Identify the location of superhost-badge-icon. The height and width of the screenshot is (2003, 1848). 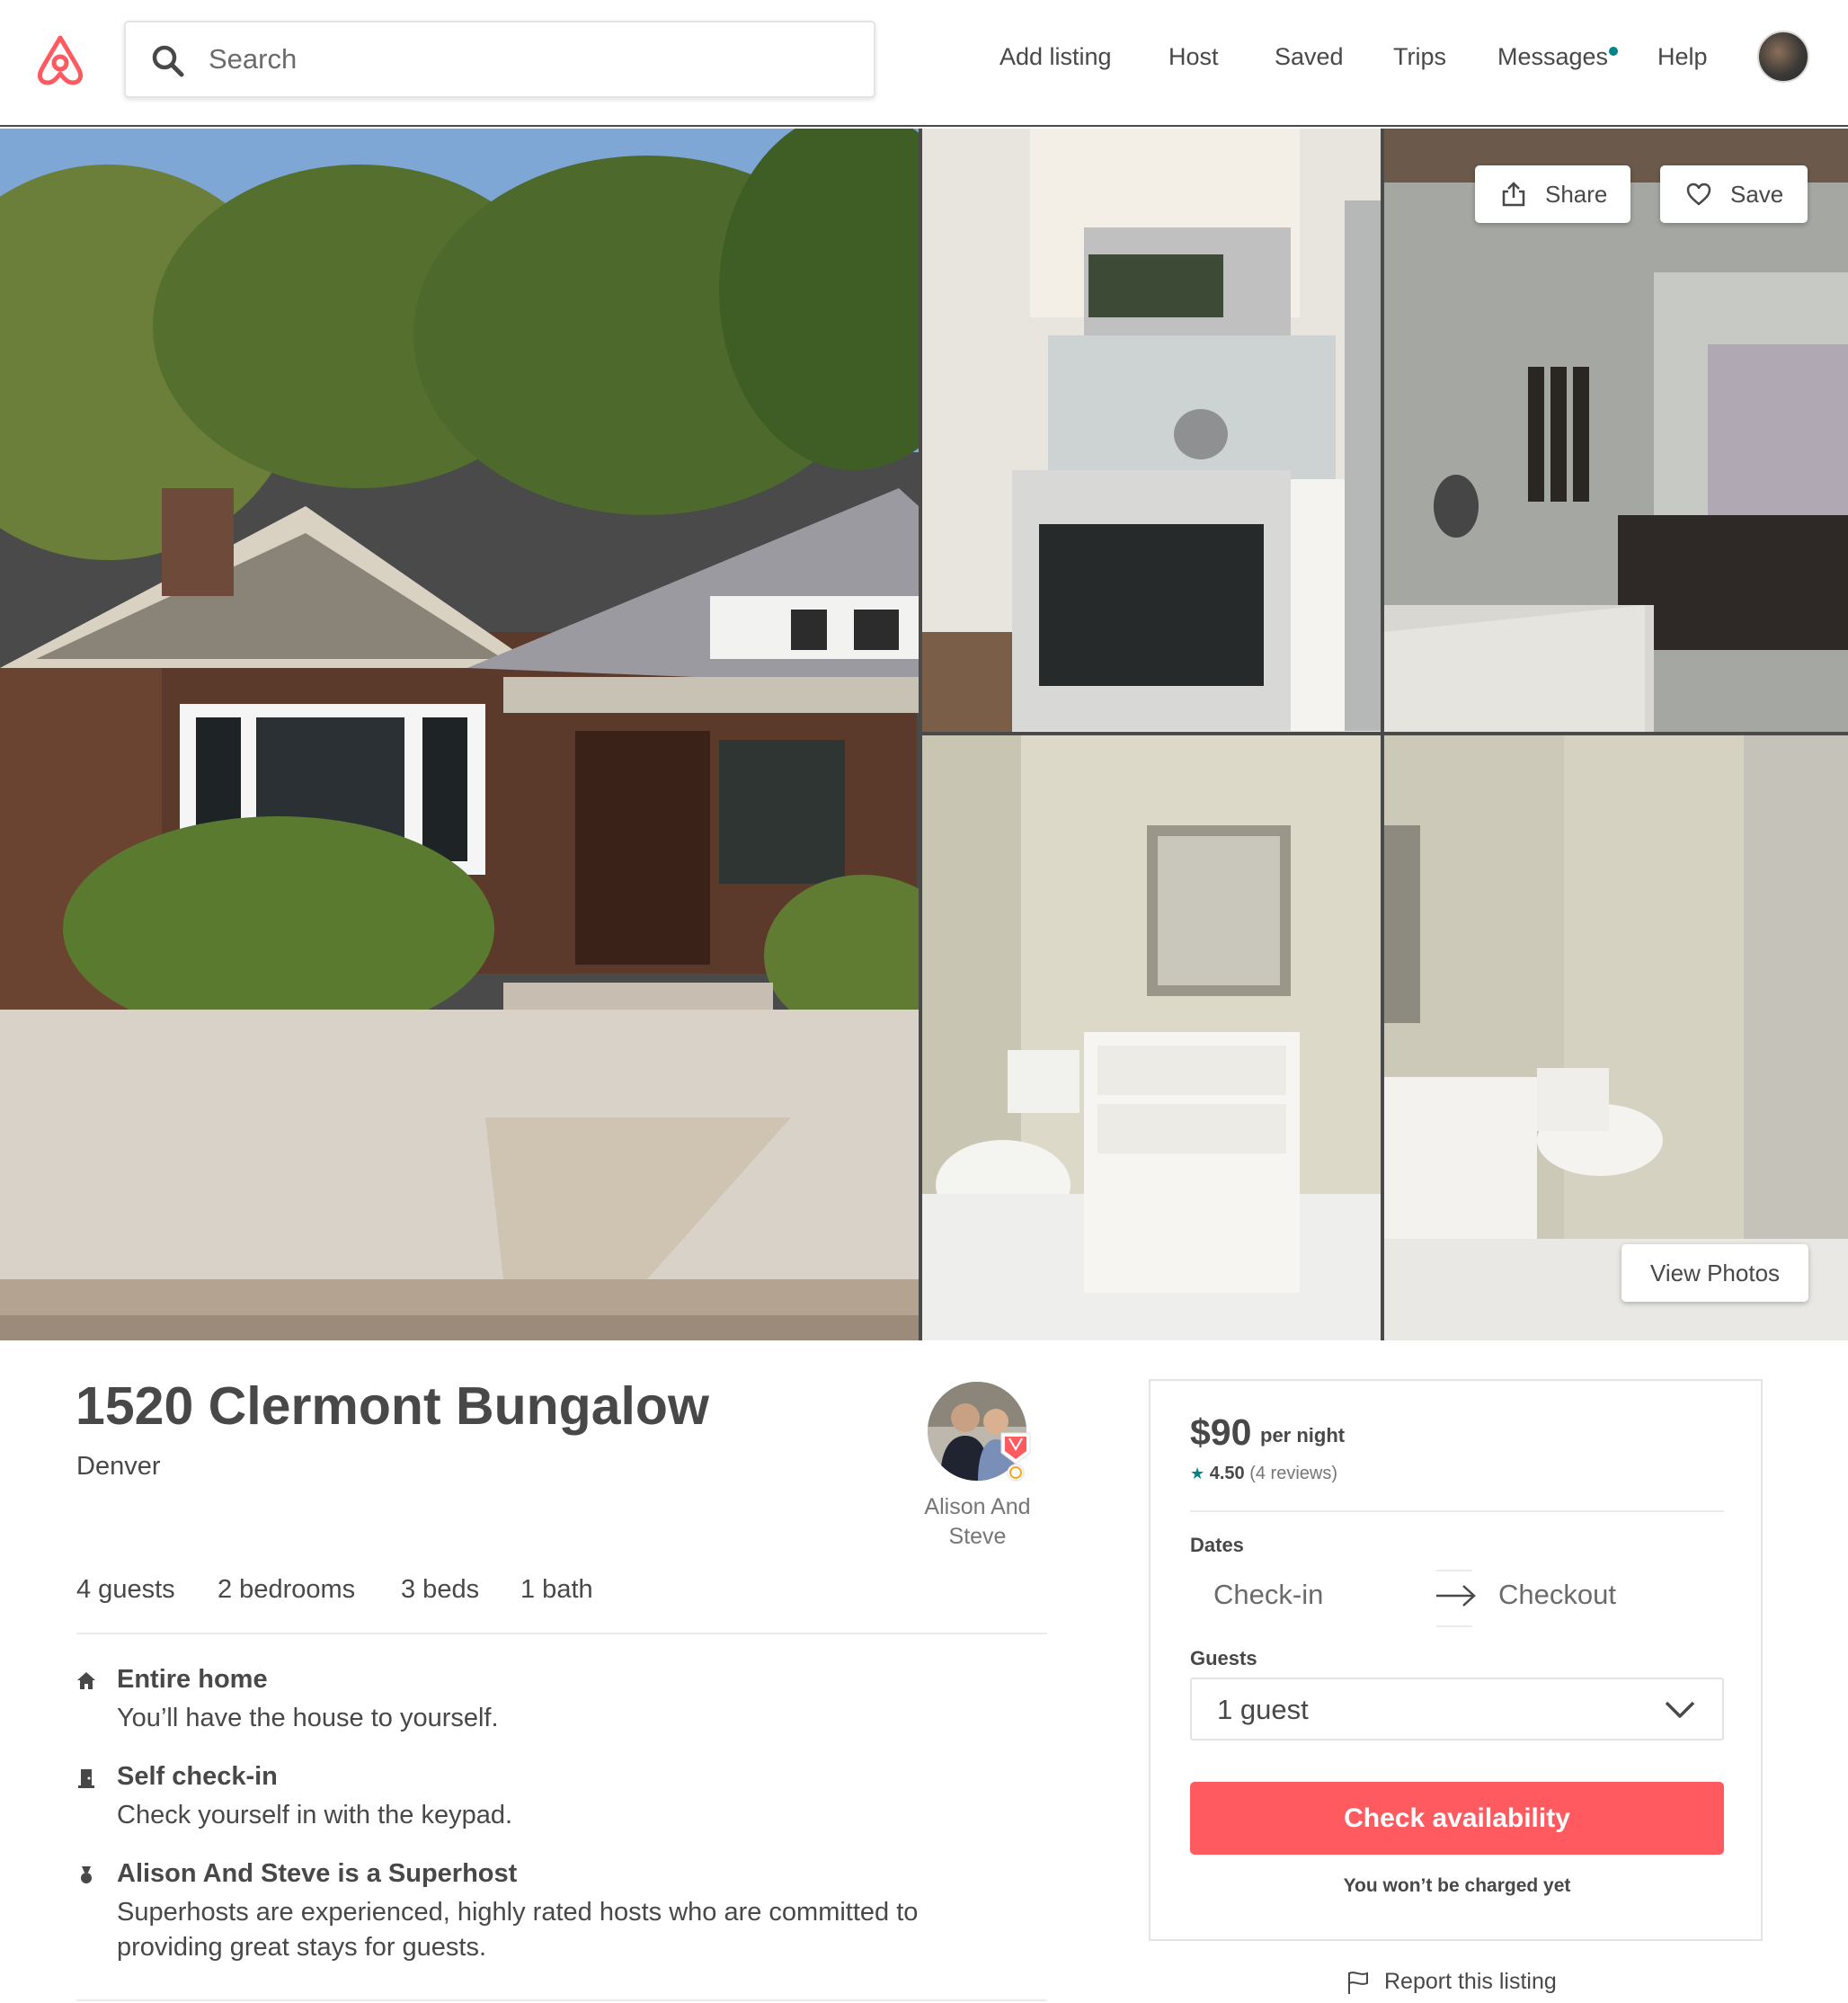
(1015, 1457).